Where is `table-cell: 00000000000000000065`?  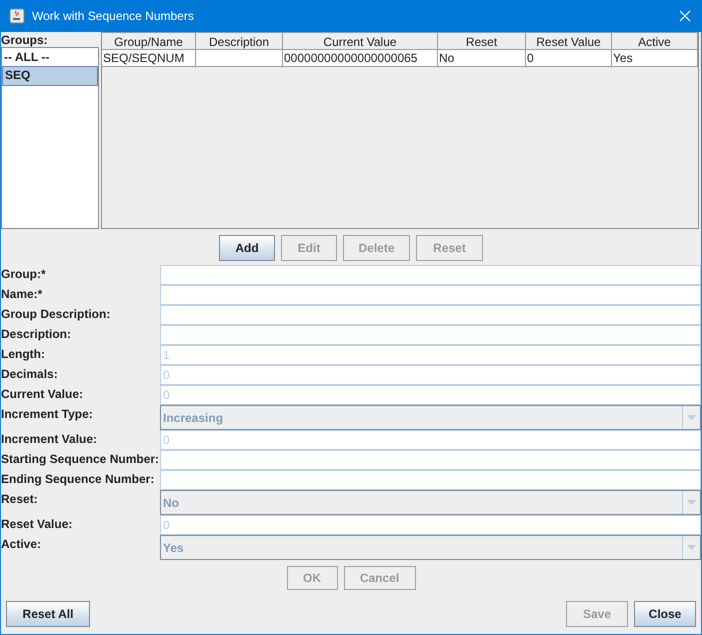 table-cell: 00000000000000000065 is located at coordinates (360, 58).